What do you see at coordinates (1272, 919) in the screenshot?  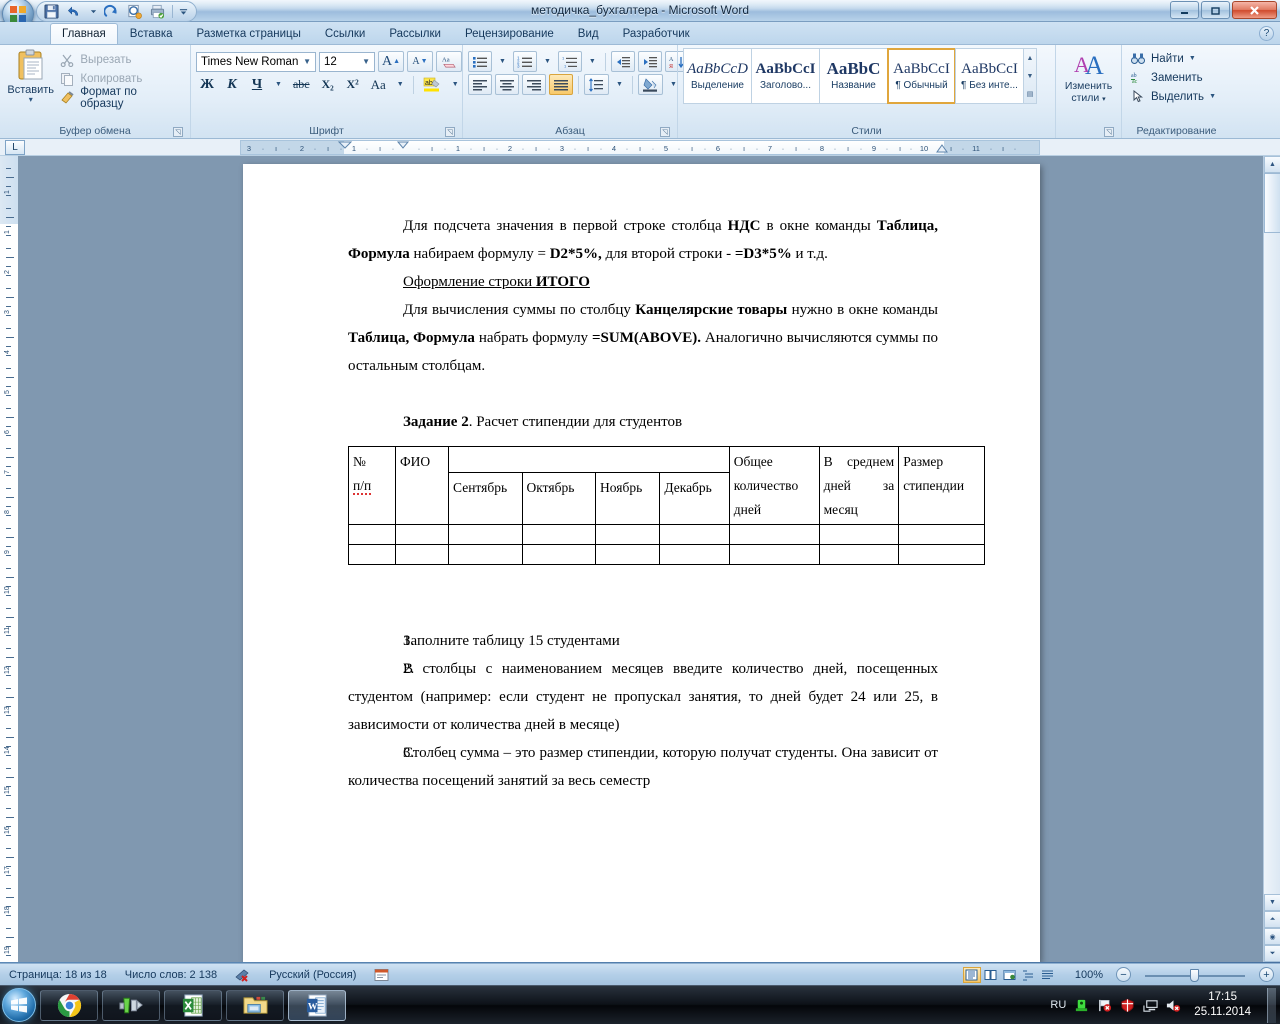 I see `previous-page-icon: ⏶` at bounding box center [1272, 919].